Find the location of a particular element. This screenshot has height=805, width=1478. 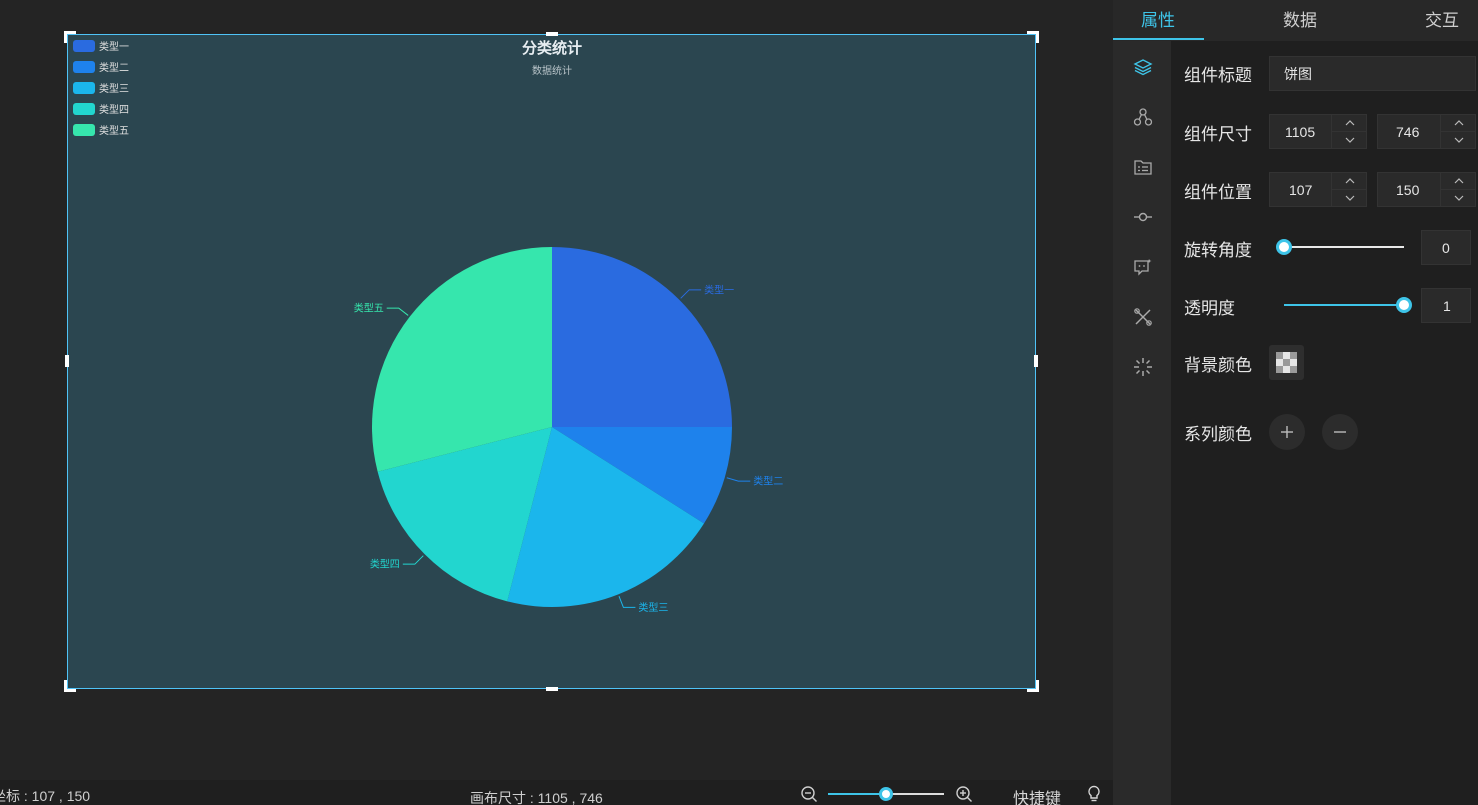

height-stepper: 746 is located at coordinates (1426, 131).